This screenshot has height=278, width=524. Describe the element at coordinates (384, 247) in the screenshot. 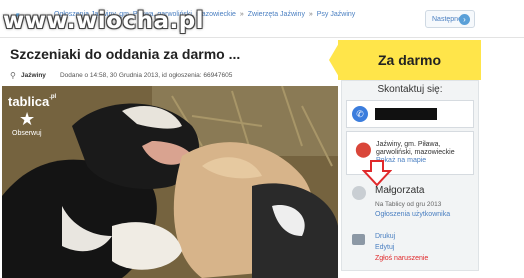

I see `edit-link: Edytuj` at that location.